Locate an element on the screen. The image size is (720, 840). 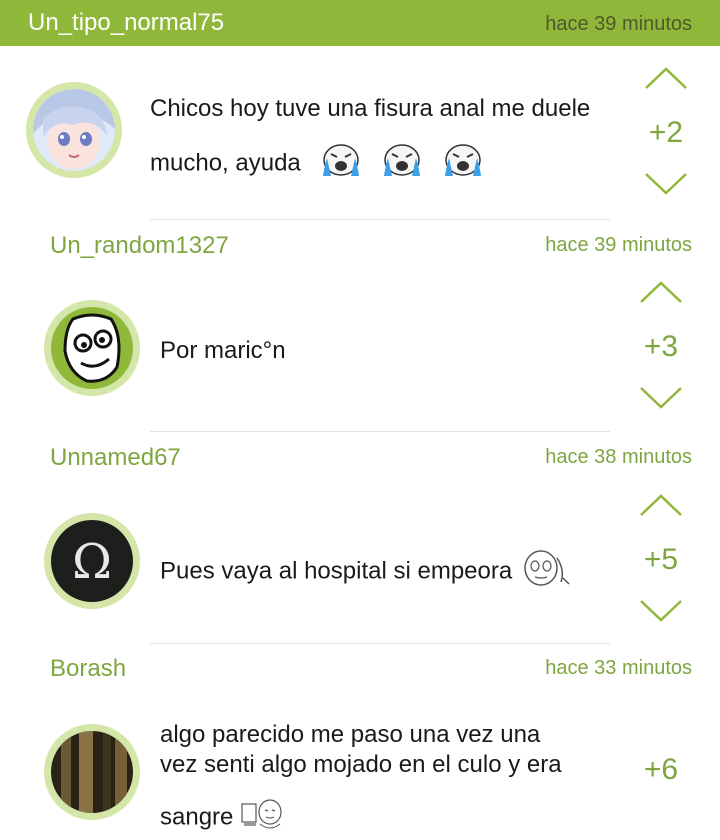
avatar: Ω is located at coordinates (92, 561).